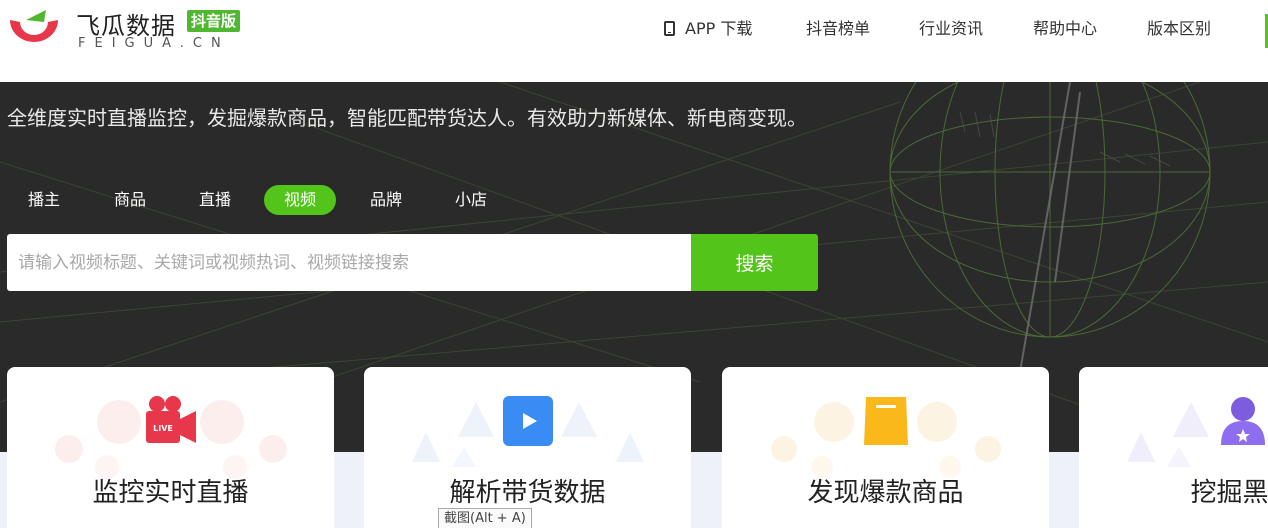 The image size is (1268, 528). I want to click on tab-streamer: 播主, so click(44, 200).